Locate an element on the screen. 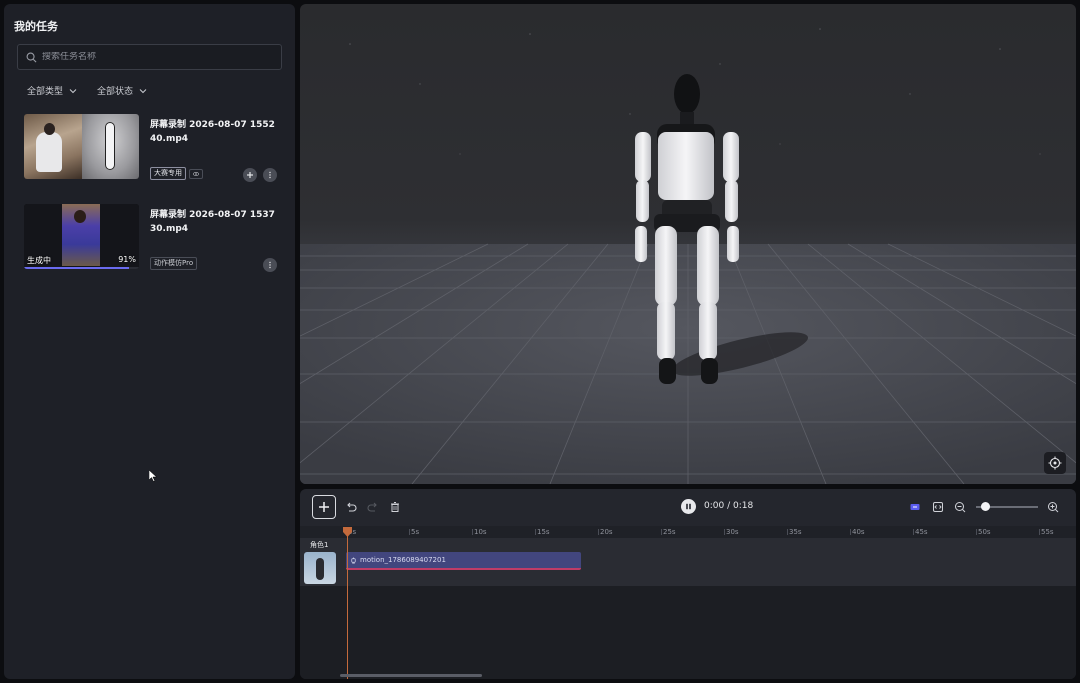 Image resolution: width=1080 pixels, height=683 pixels. add-clip-button is located at coordinates (324, 507).